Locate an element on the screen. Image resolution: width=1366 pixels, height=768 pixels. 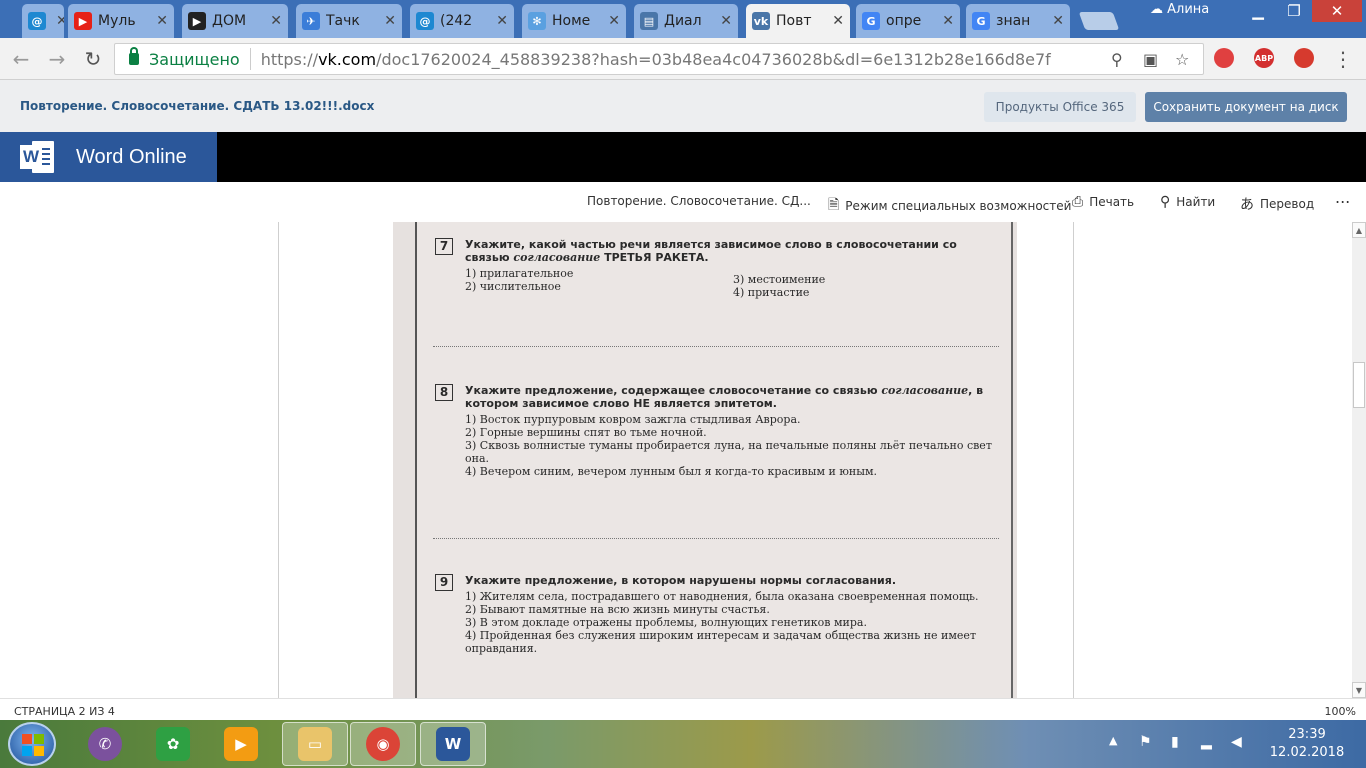
word-online-header: W Word Online is located at coordinates (683, 157).